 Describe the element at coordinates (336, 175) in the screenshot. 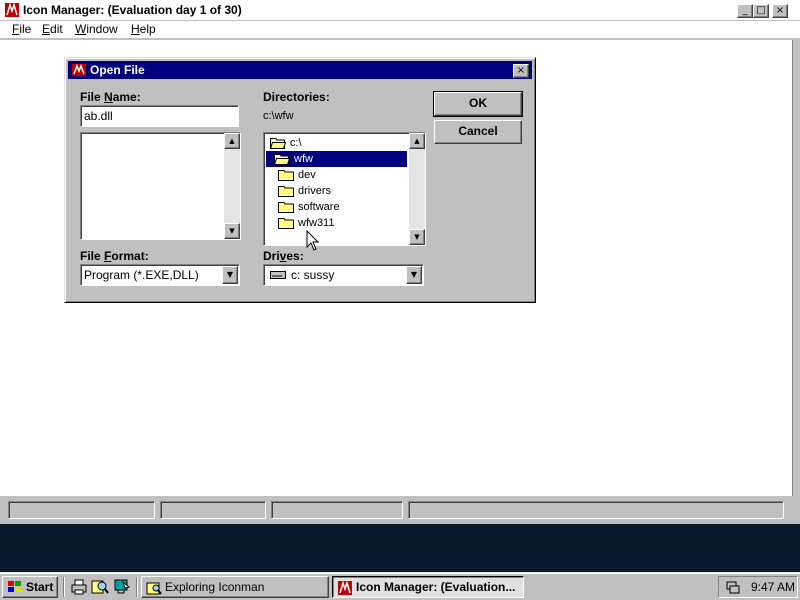

I see `dir-item: dev` at that location.